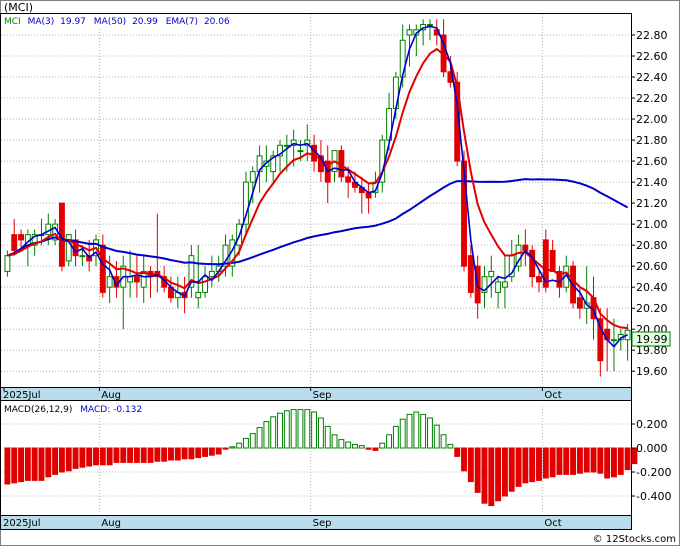  I want to click on macd-x-tick-label: Oct, so click(552, 523).